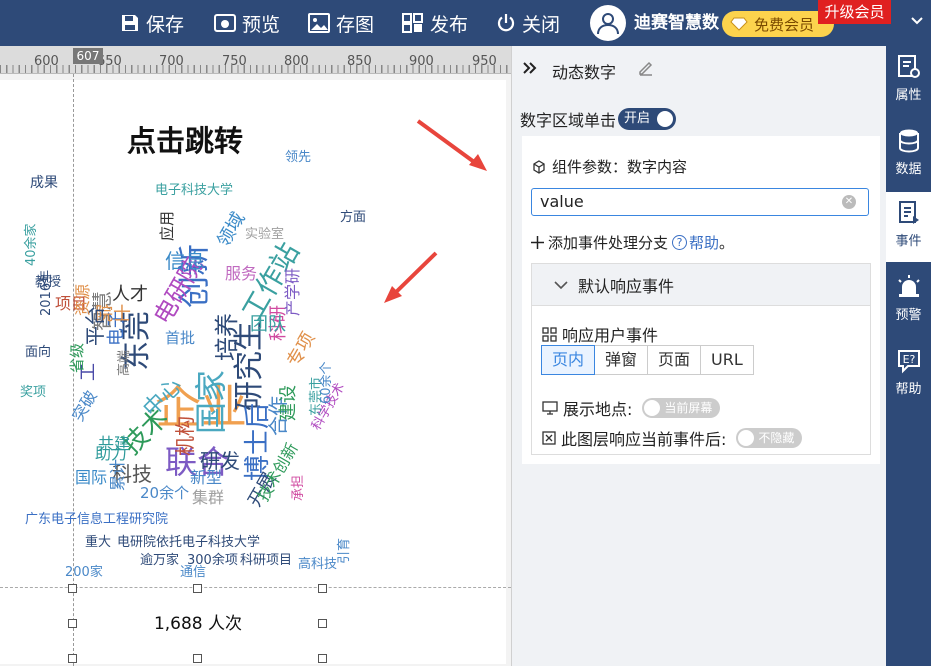 The image size is (931, 666). I want to click on show-location-toggle: 当前屏幕, so click(681, 408).